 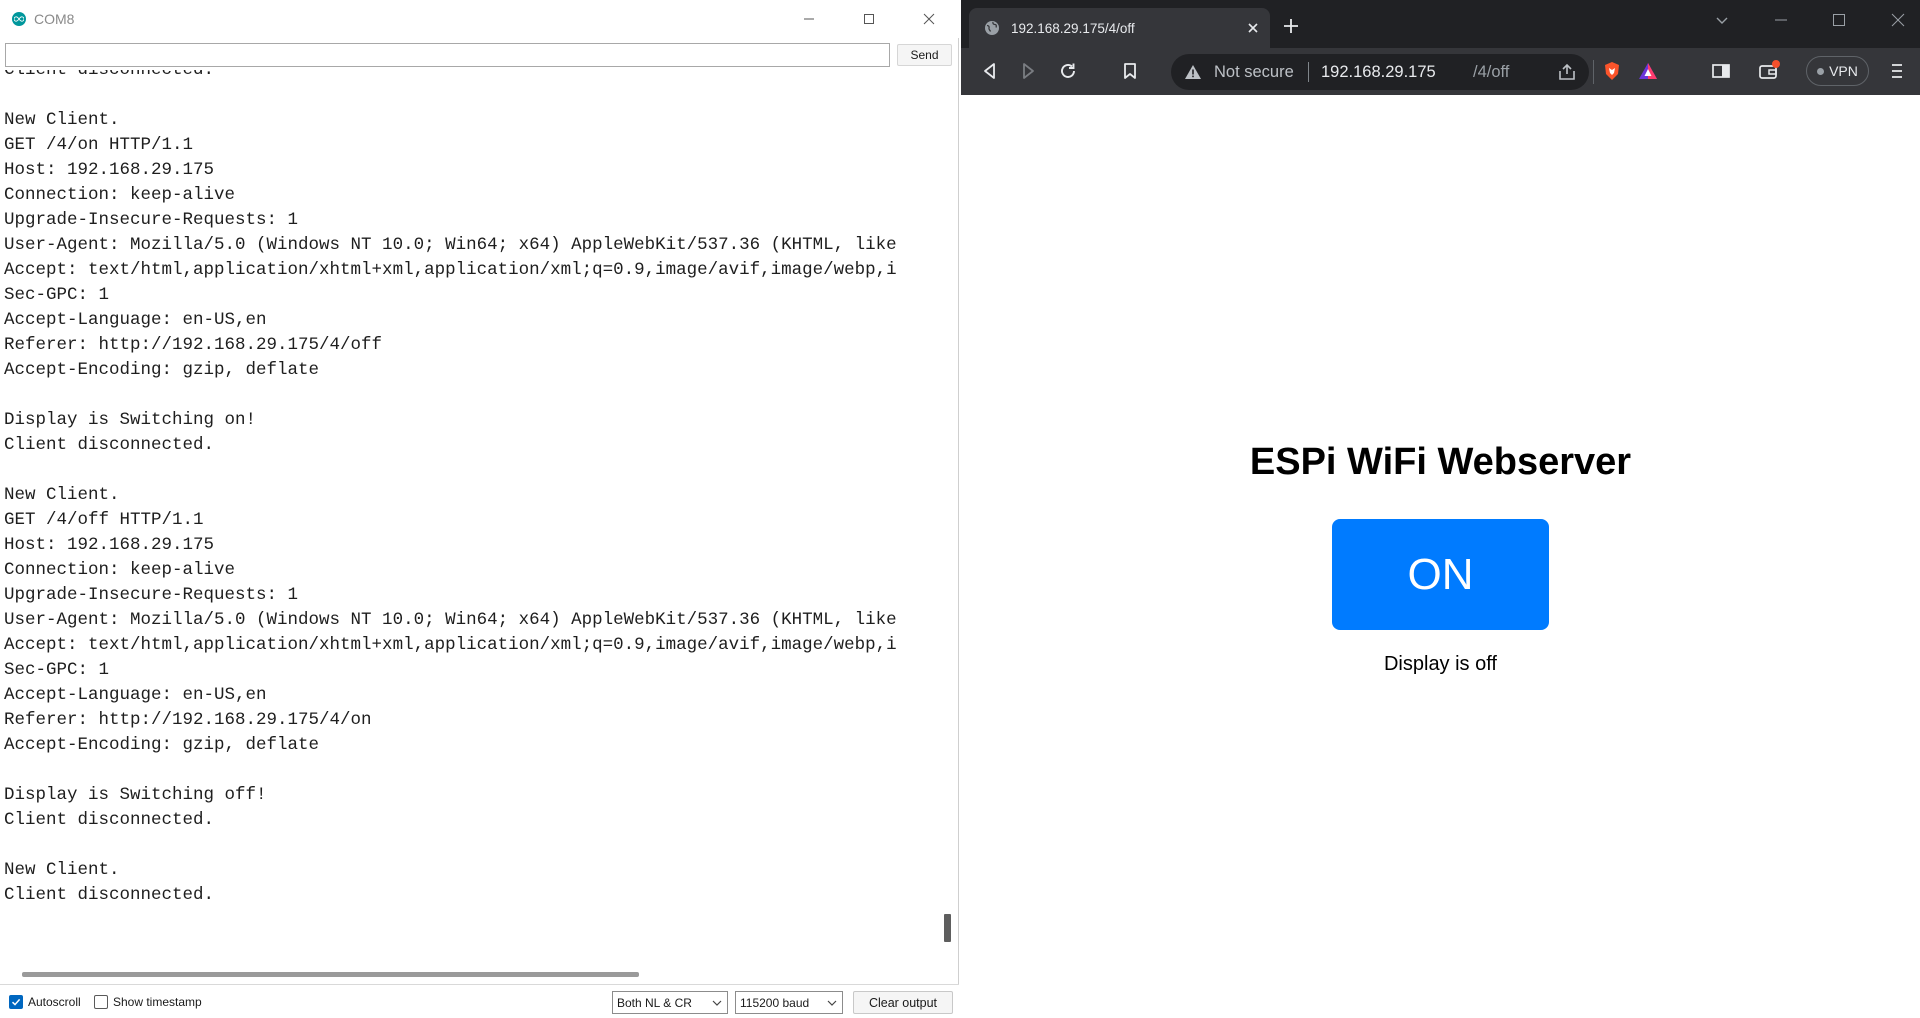 What do you see at coordinates (654, 1002) in the screenshot?
I see `line-ending-value: Both NL & CR` at bounding box center [654, 1002].